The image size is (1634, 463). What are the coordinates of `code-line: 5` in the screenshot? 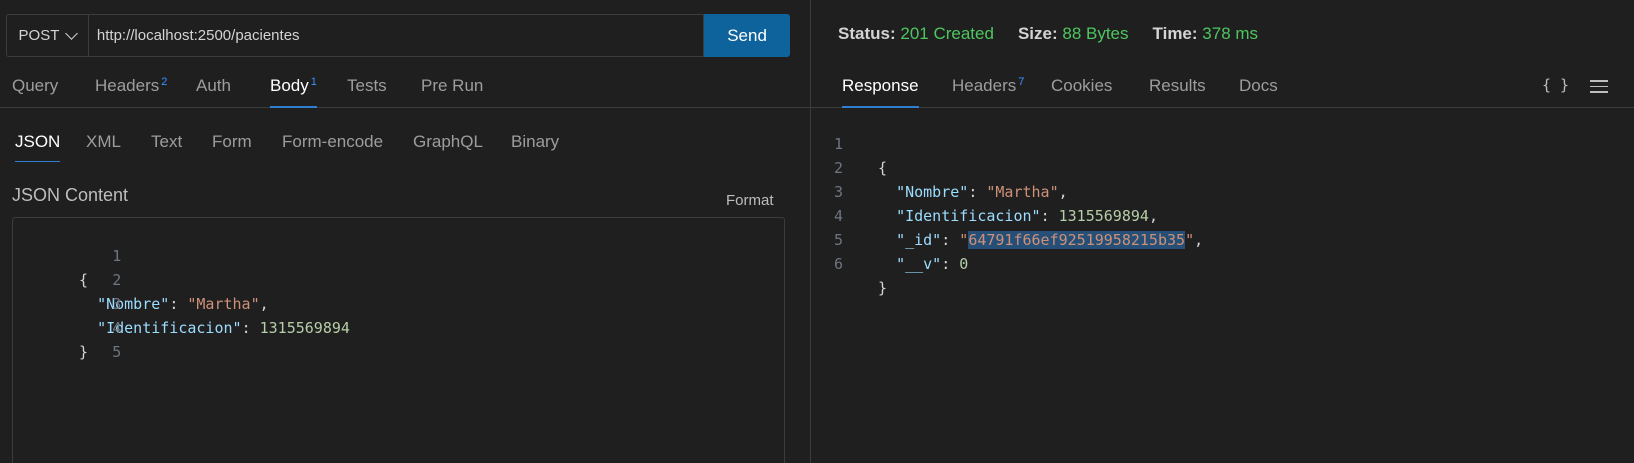 It's located at (398, 338).